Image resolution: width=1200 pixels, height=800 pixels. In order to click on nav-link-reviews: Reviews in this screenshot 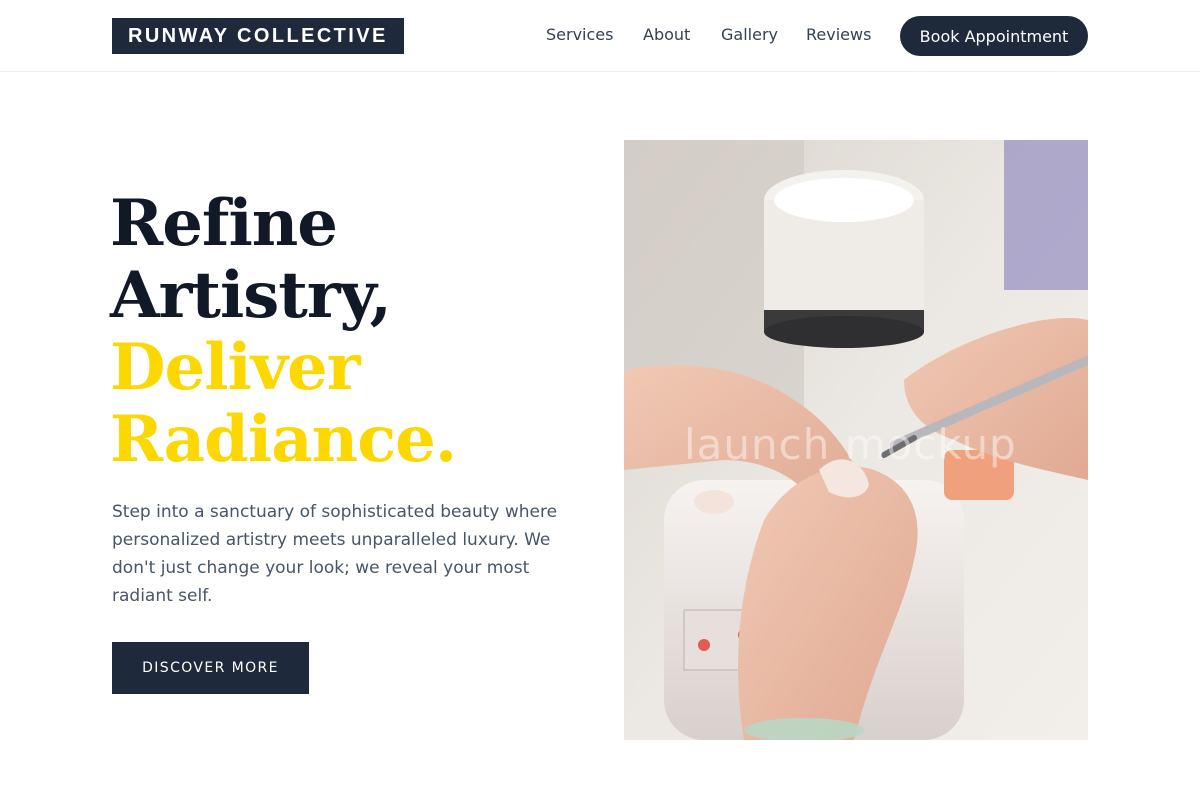, I will do `click(838, 34)`.